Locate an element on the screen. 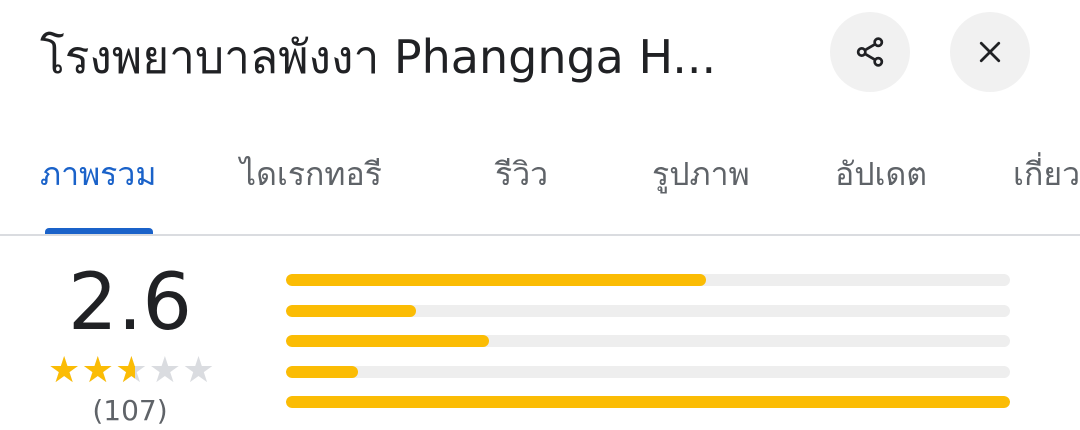 The height and width of the screenshot is (430, 1080). share-button is located at coordinates (870, 52).